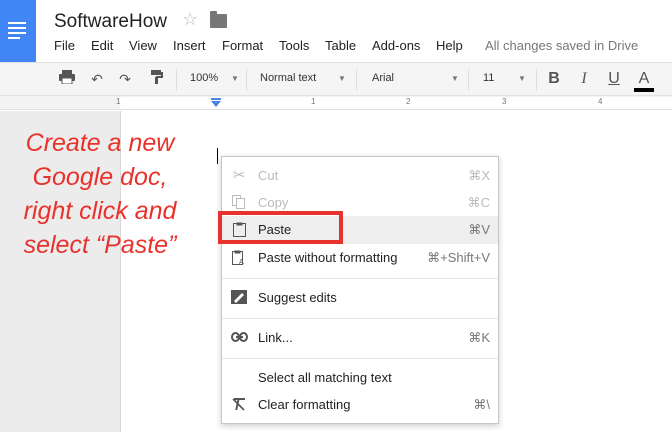 This screenshot has height=432, width=672. Describe the element at coordinates (216, 104) in the screenshot. I see `left-indent-marker` at that location.